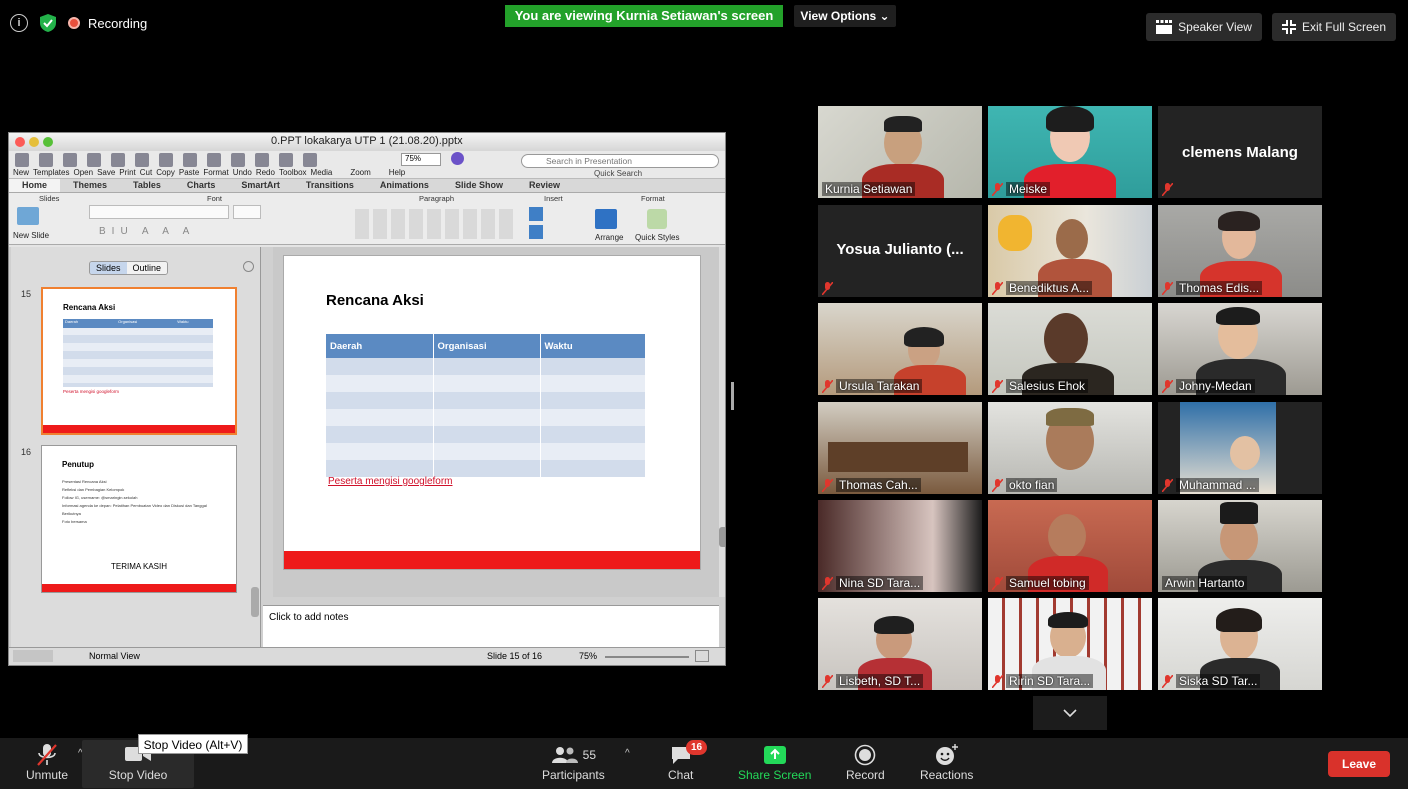 The height and width of the screenshot is (789, 1408). What do you see at coordinates (19, 23) in the screenshot?
I see `info-icon: i` at bounding box center [19, 23].